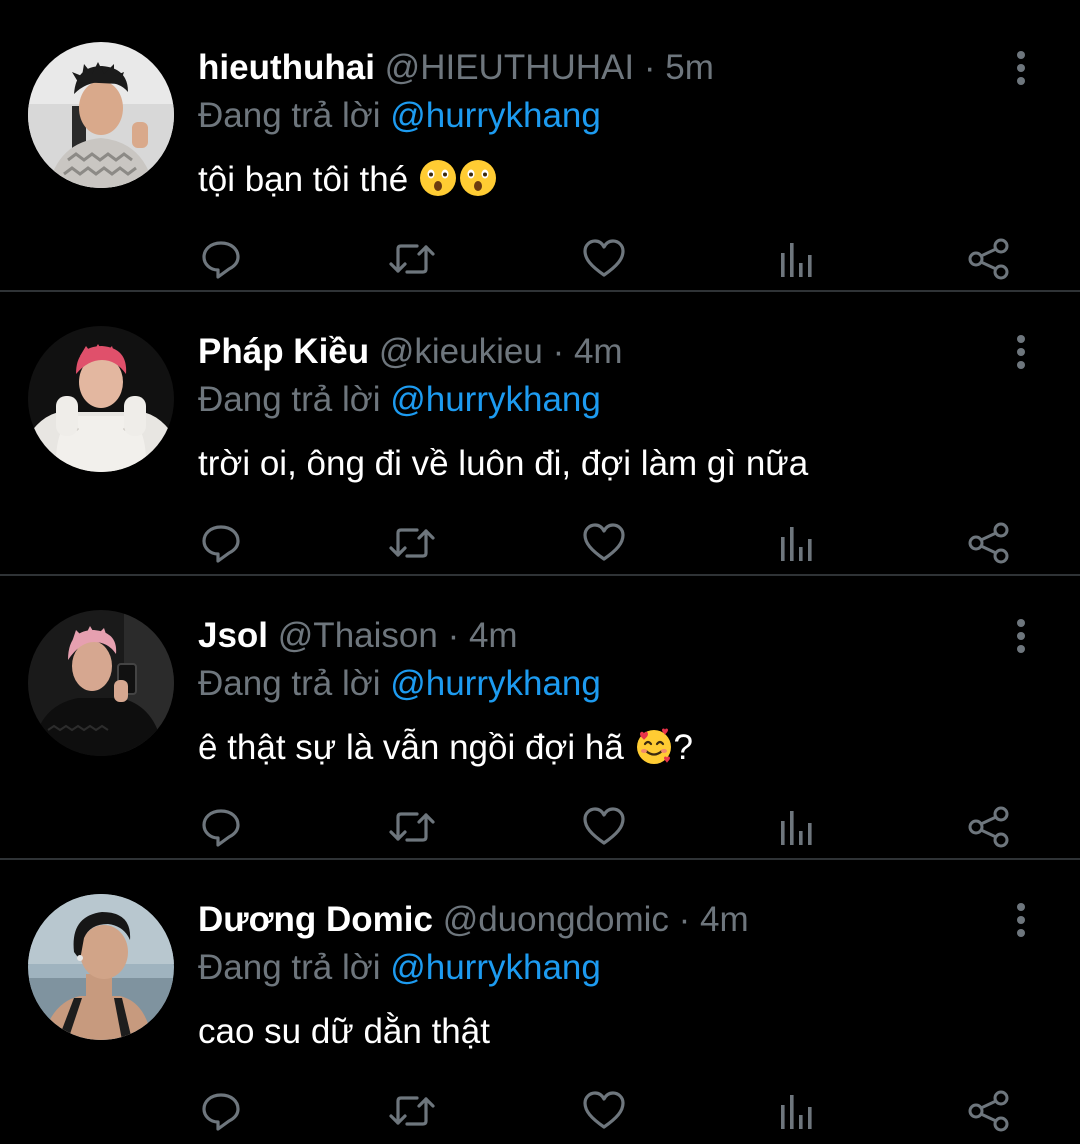 The image size is (1080, 1144). Describe the element at coordinates (653, 746) in the screenshot. I see `smiling-face-with-hearts-emoji` at that location.